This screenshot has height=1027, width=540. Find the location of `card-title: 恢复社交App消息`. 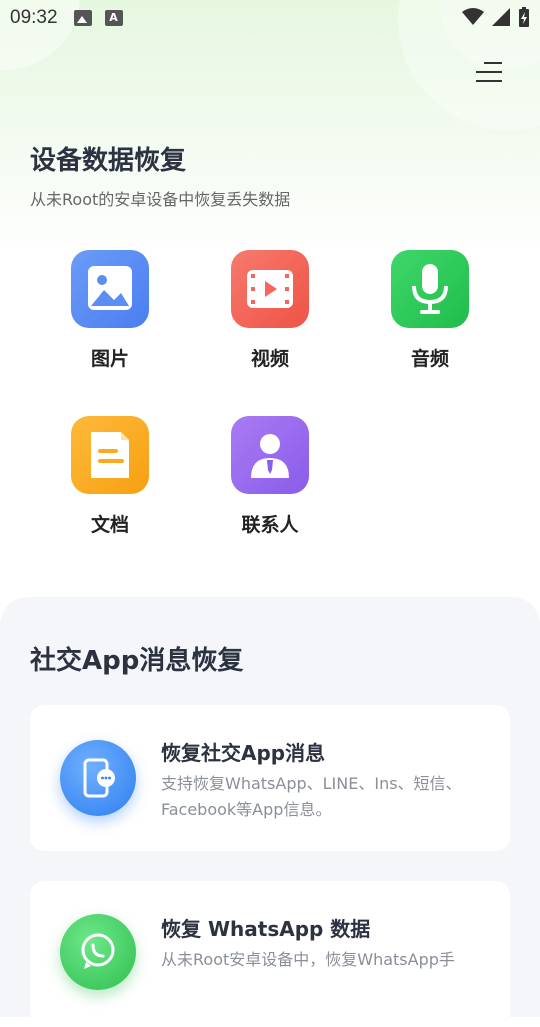

card-title: 恢复社交App消息 is located at coordinates (243, 753).